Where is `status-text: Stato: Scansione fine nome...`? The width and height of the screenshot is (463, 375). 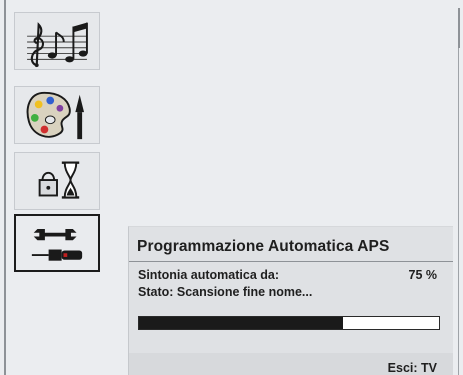
status-text: Stato: Scansione fine nome... is located at coordinates (225, 292).